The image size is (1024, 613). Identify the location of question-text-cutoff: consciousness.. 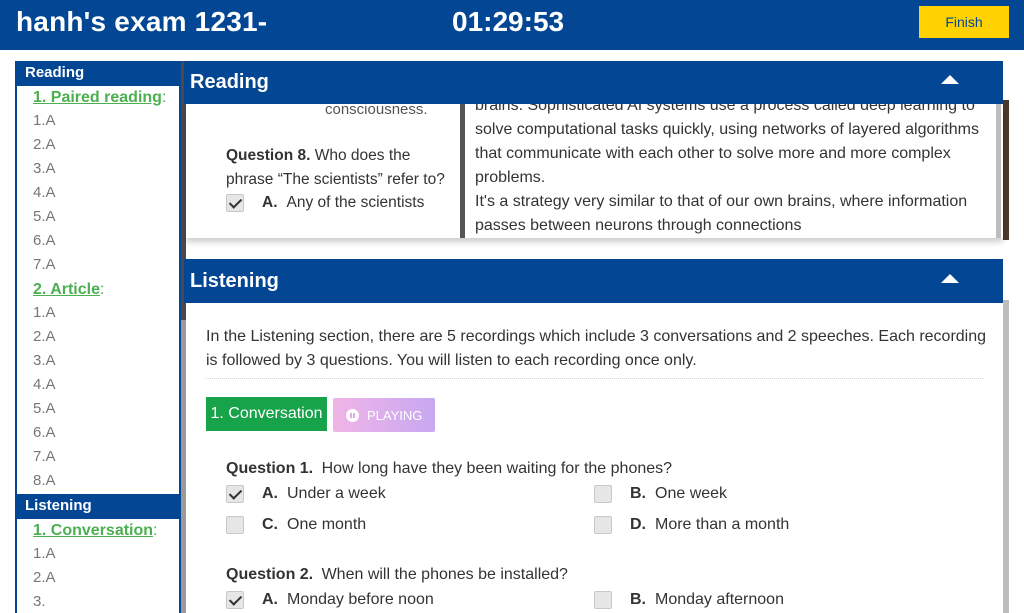
(376, 111).